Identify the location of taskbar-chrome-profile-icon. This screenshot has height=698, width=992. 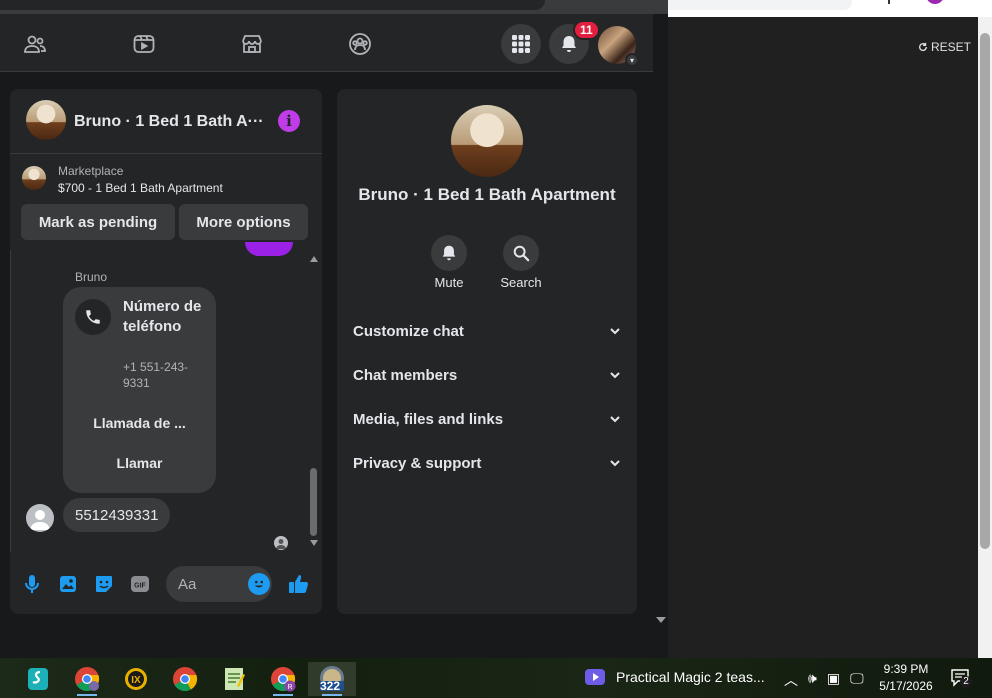
(87, 679).